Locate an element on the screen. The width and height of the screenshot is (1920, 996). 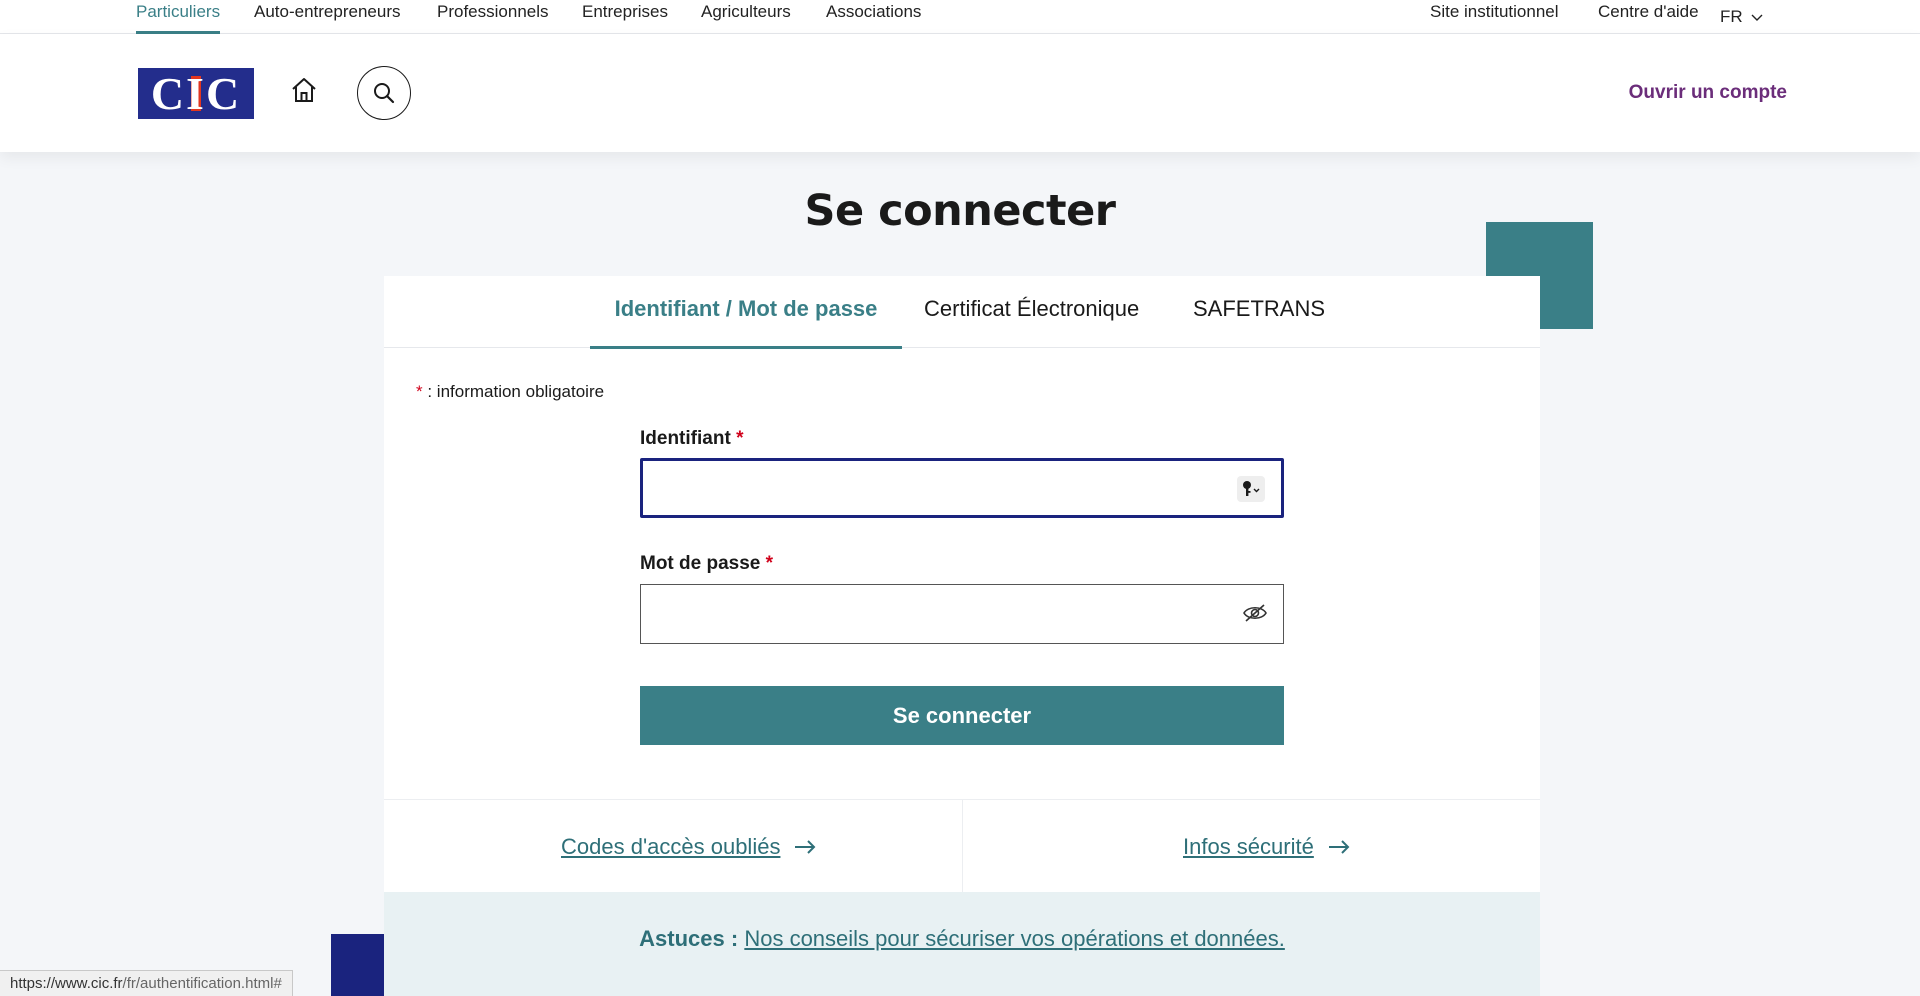
password-label-text: Mot de passe is located at coordinates (700, 563).